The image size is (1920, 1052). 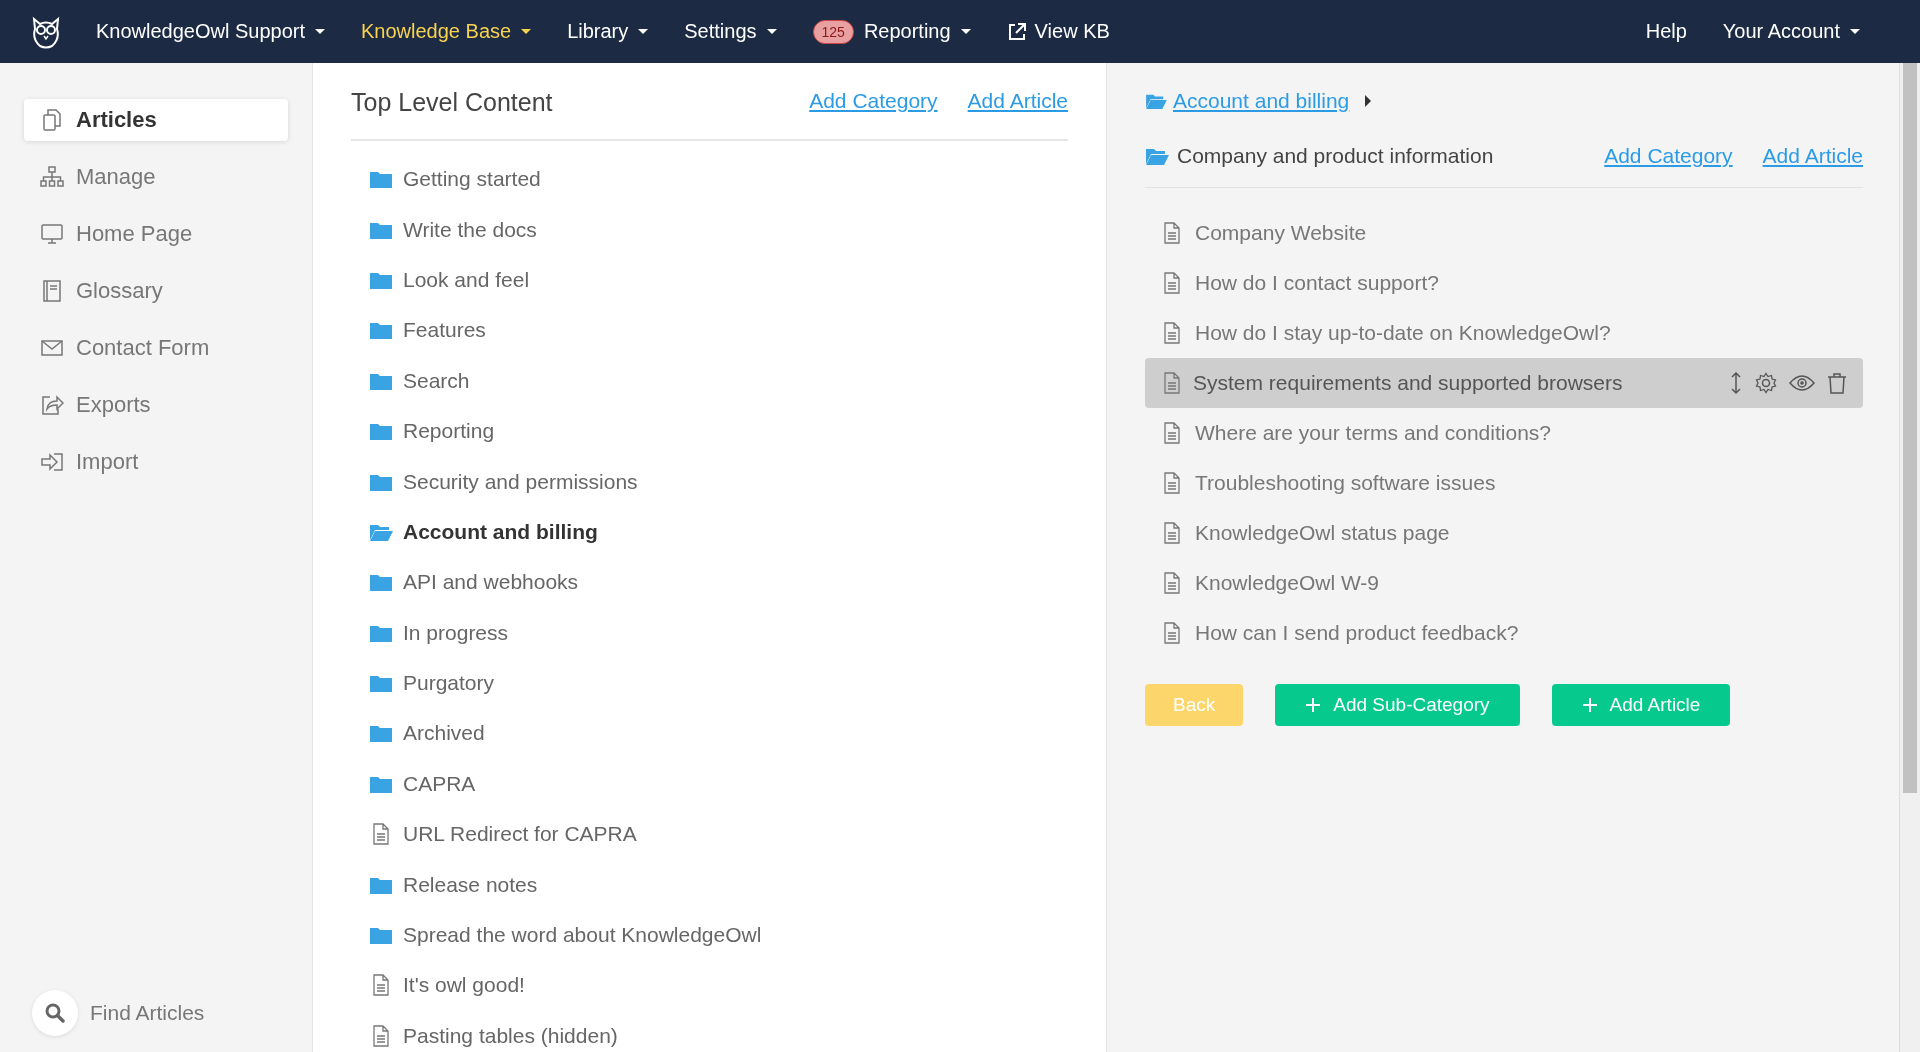 What do you see at coordinates (709, 1031) in the screenshot?
I see `content-list-item: Pasting tables (hidden)` at bounding box center [709, 1031].